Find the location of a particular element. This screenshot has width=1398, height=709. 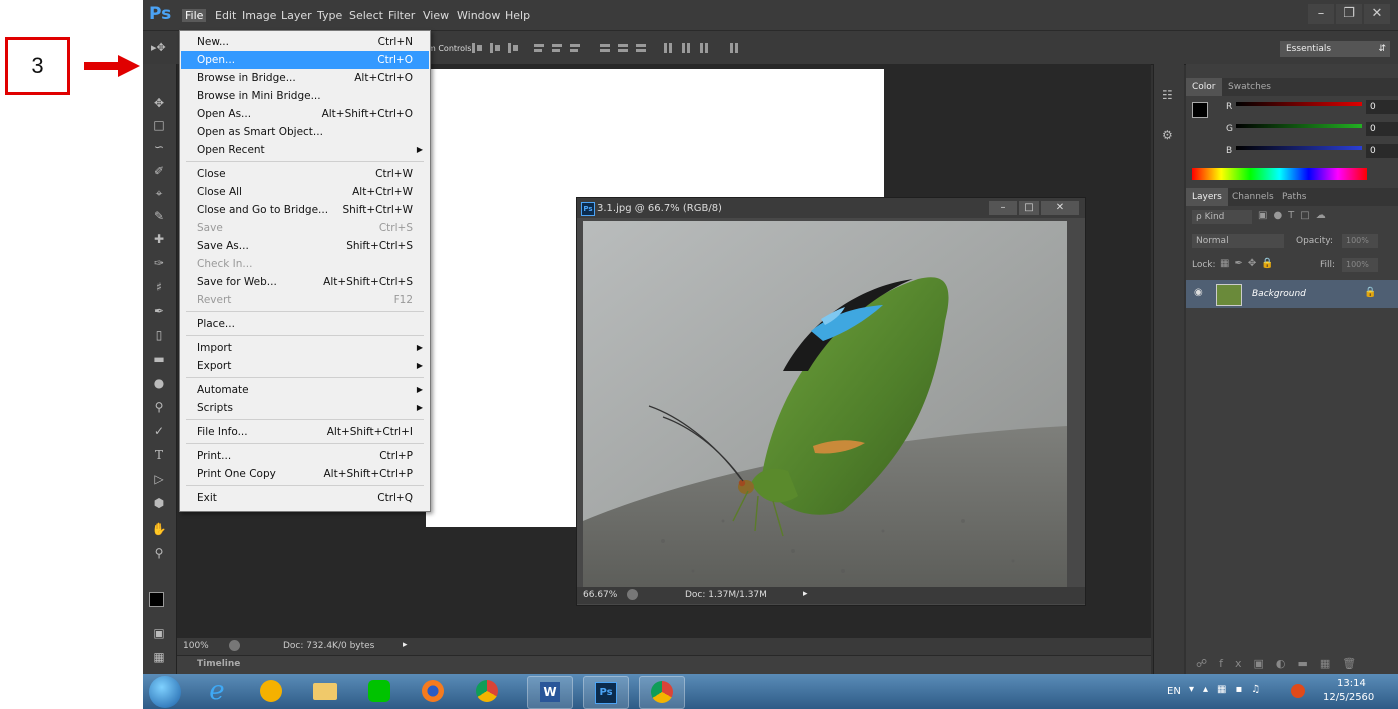

stamp-tool-icon: ♯ is located at coordinates (159, 287).